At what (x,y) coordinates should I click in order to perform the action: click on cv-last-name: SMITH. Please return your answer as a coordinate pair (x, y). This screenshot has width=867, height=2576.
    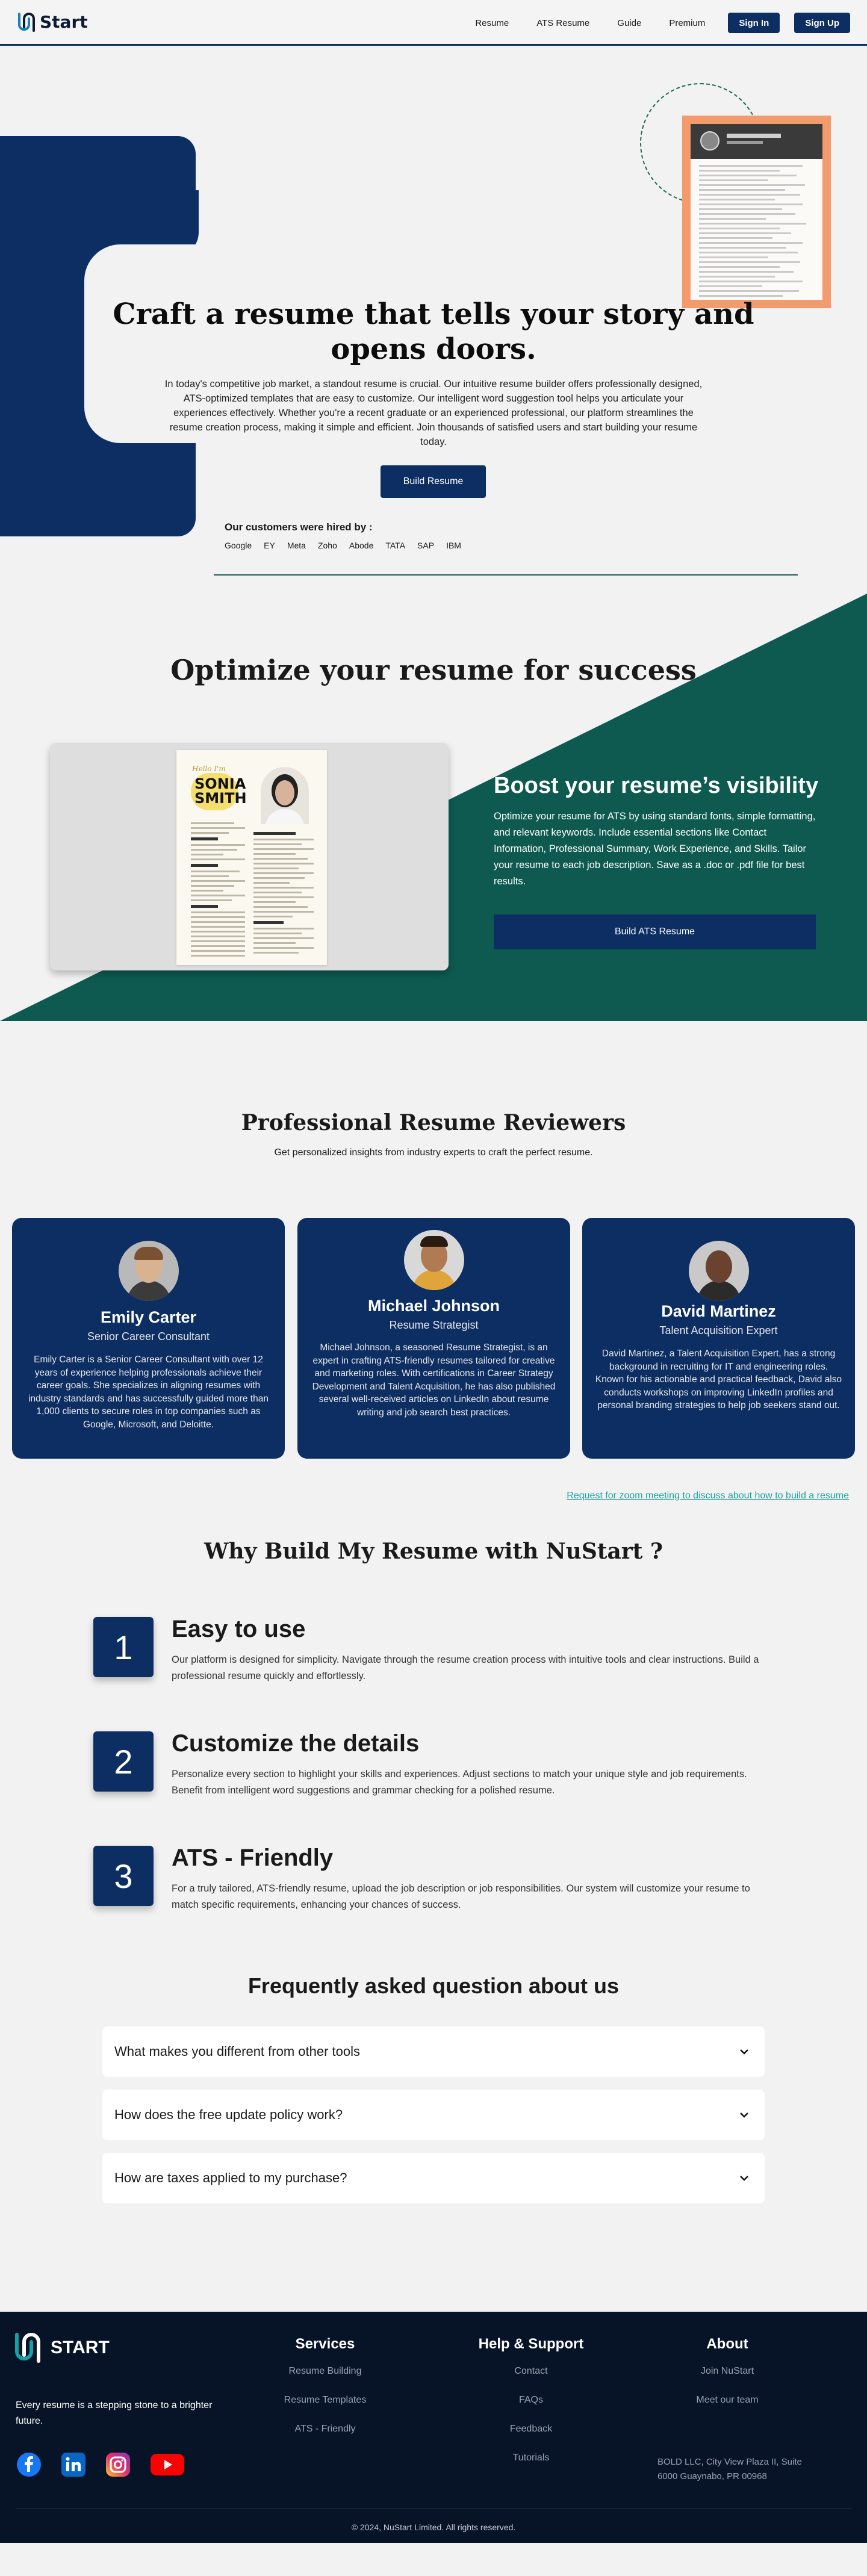
    Looking at the image, I should click on (220, 798).